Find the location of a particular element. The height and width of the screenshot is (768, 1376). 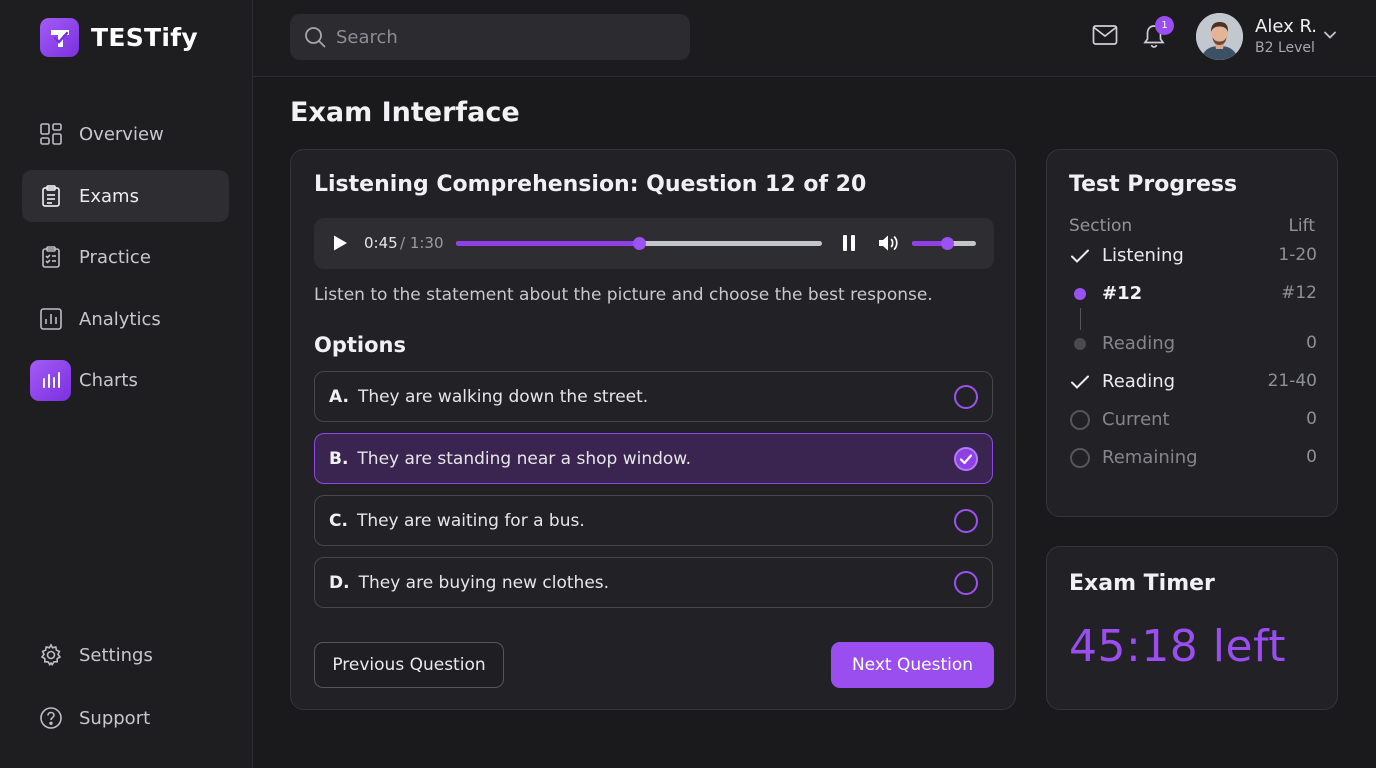

audio-progress-bar is located at coordinates (639, 243).